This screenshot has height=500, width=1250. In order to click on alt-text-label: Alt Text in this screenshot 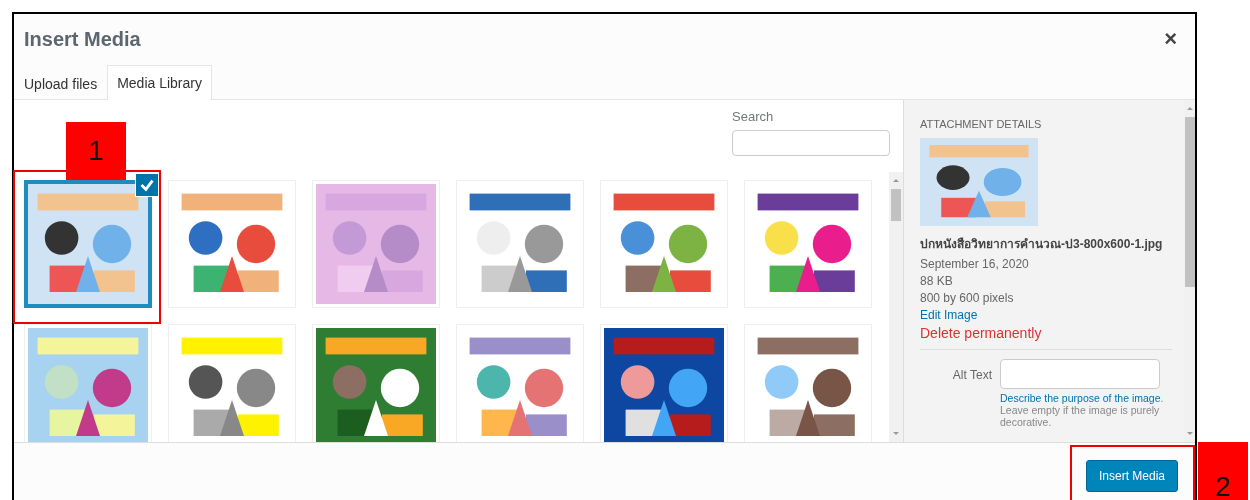, I will do `click(971, 375)`.